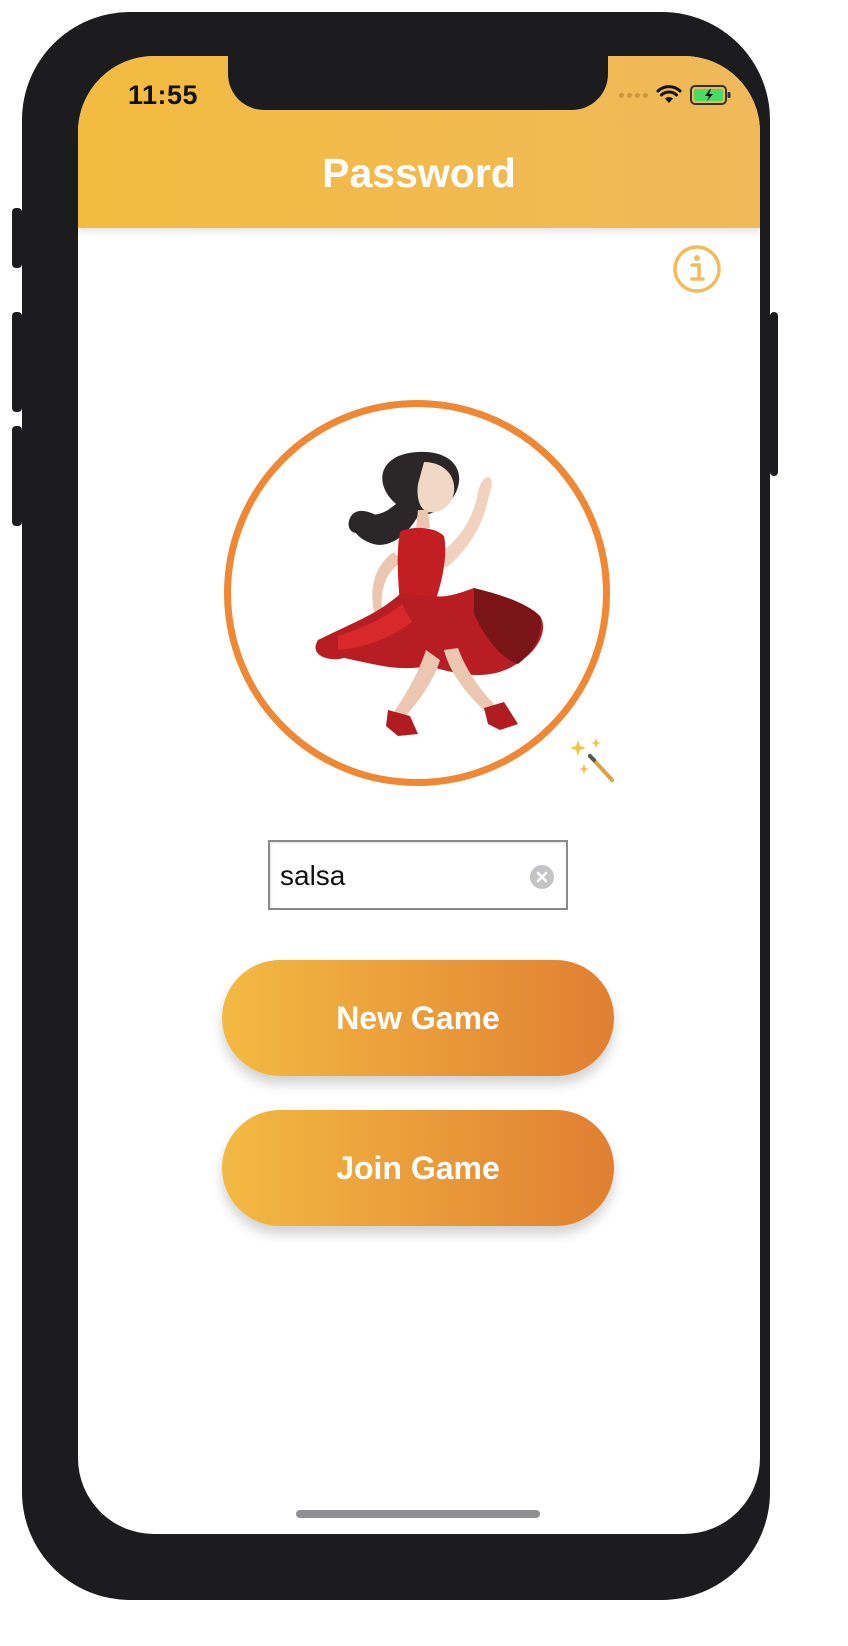  I want to click on wifi-icon, so click(669, 94).